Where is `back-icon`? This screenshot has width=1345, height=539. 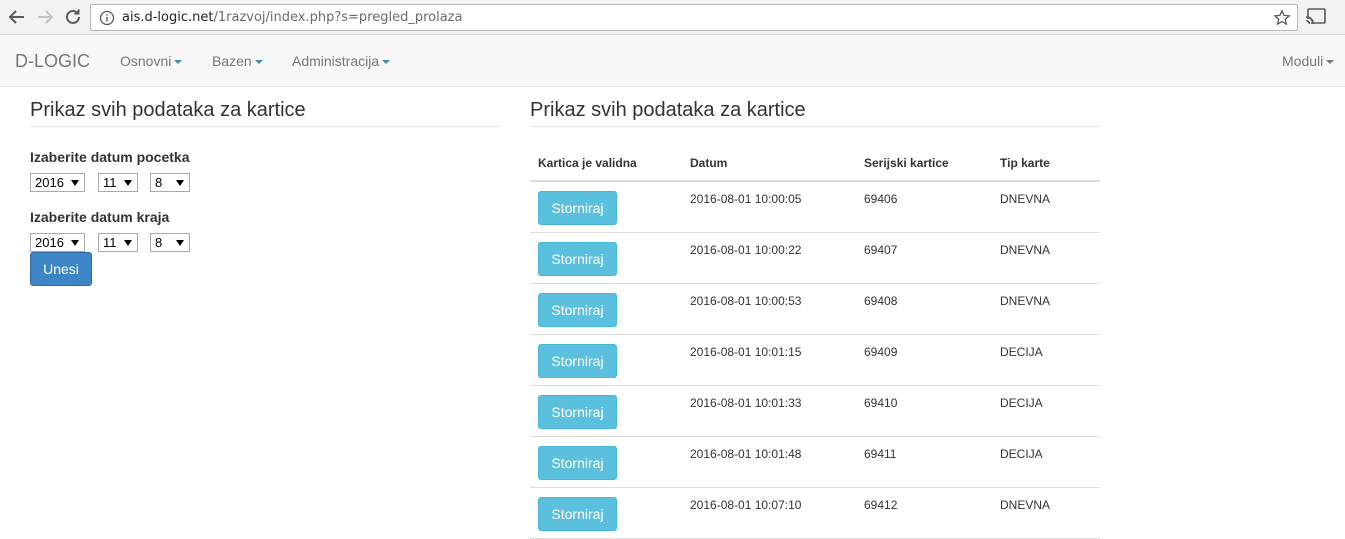 back-icon is located at coordinates (17, 17).